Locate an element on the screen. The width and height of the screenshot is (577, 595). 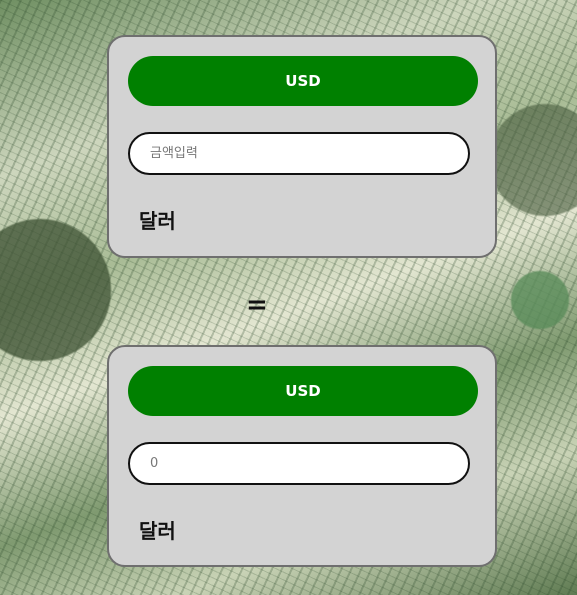
from-unit-label: 달러 is located at coordinates (157, 221).